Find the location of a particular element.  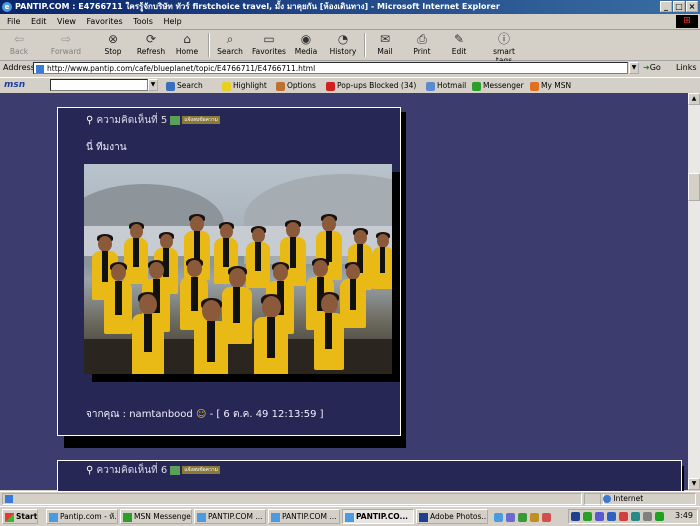

printer-icon: ⎙ is located at coordinates (422, 39).